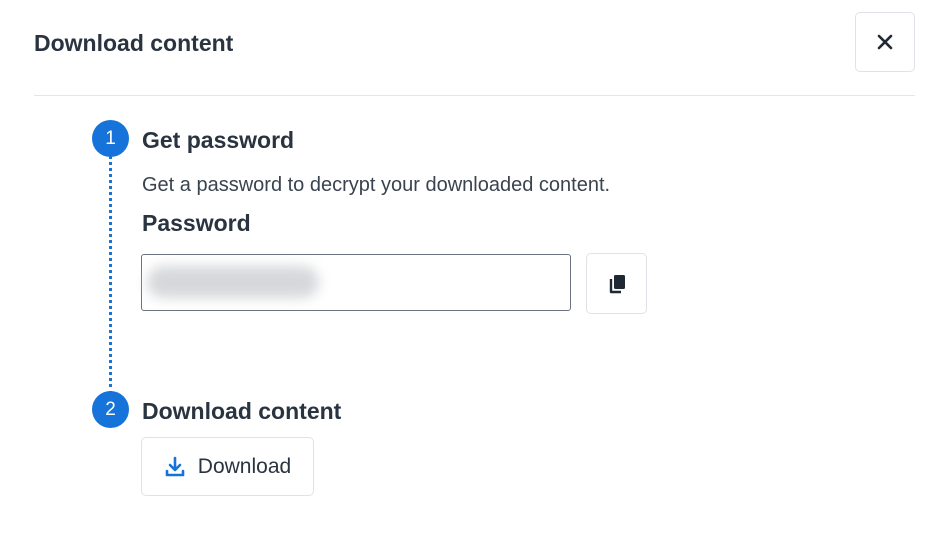 This screenshot has width=945, height=544. What do you see at coordinates (196, 223) in the screenshot?
I see `password-label: Password` at bounding box center [196, 223].